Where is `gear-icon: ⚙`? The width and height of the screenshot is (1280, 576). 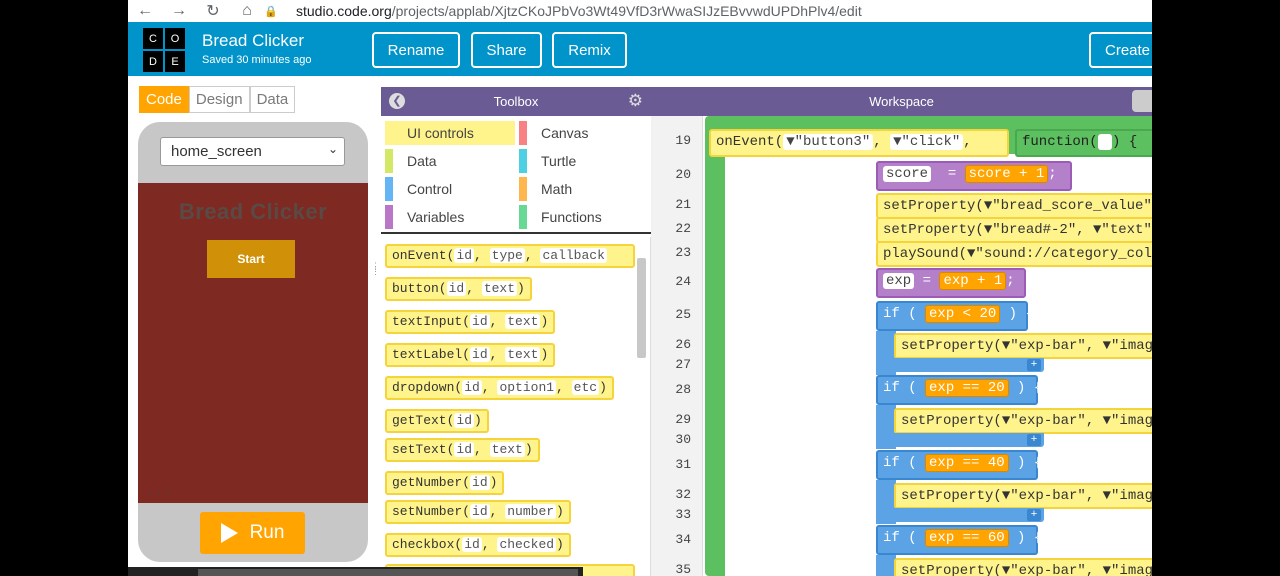
gear-icon: ⚙ is located at coordinates (635, 101).